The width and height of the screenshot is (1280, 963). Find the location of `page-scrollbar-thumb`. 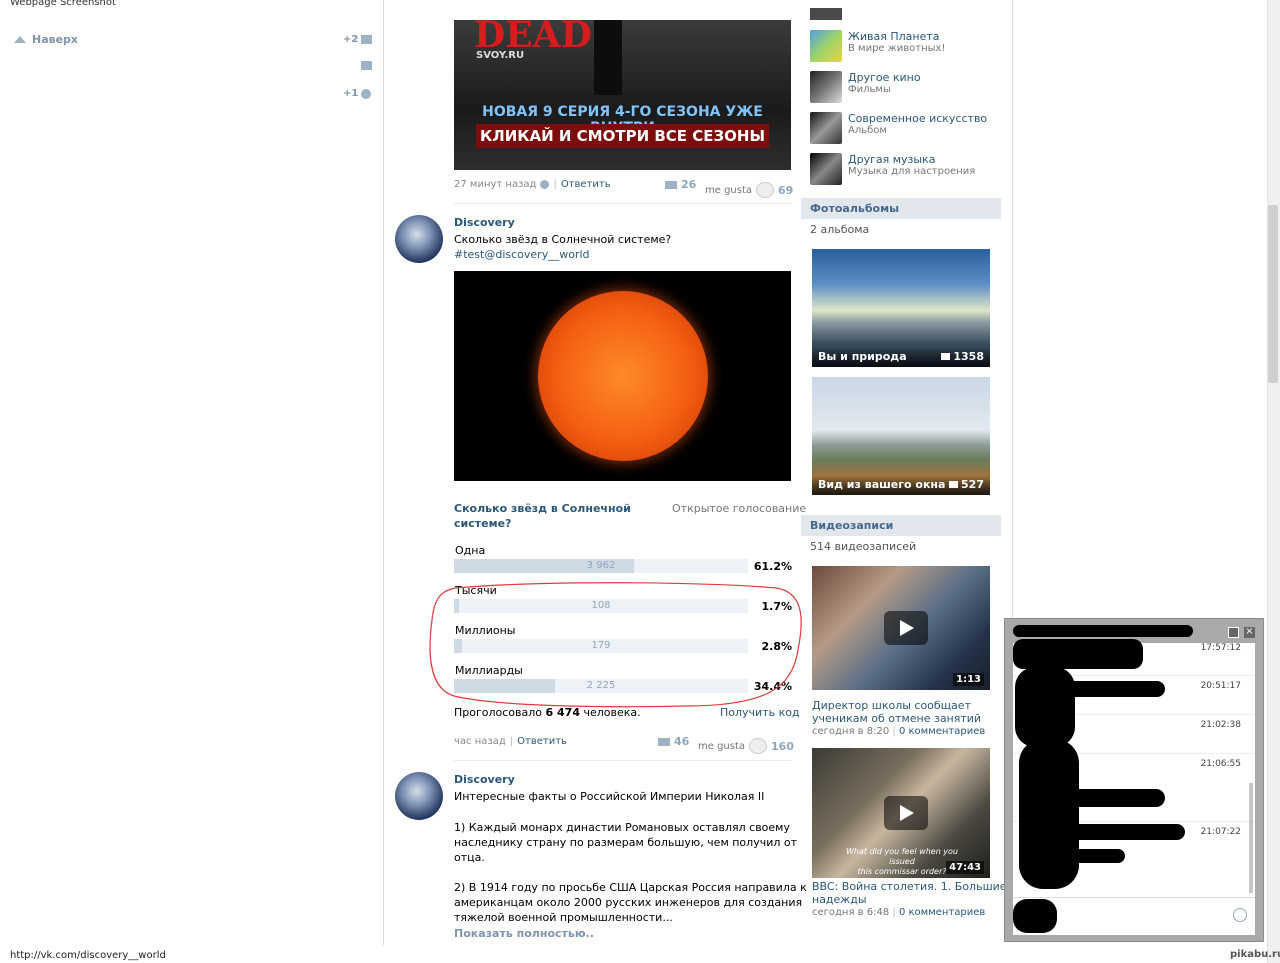

page-scrollbar-thumb is located at coordinates (1273, 294).